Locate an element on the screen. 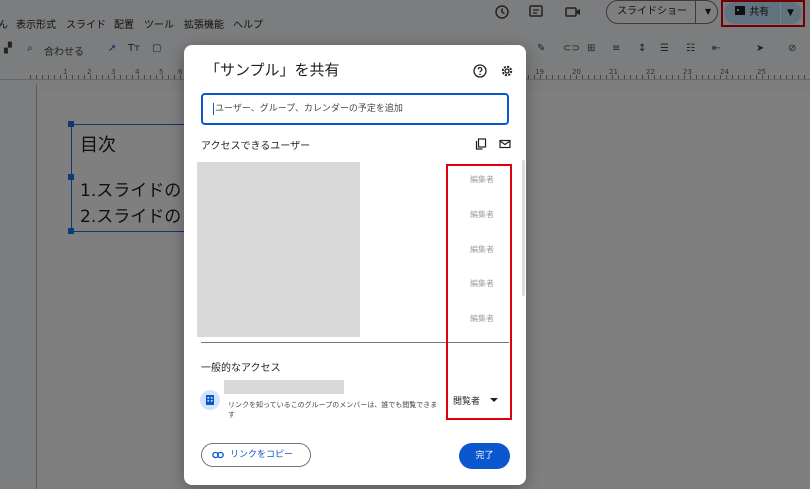 Image resolution: width=810 pixels, height=489 pixels. dialog-title: 「サンプル」を共有 is located at coordinates (272, 70).